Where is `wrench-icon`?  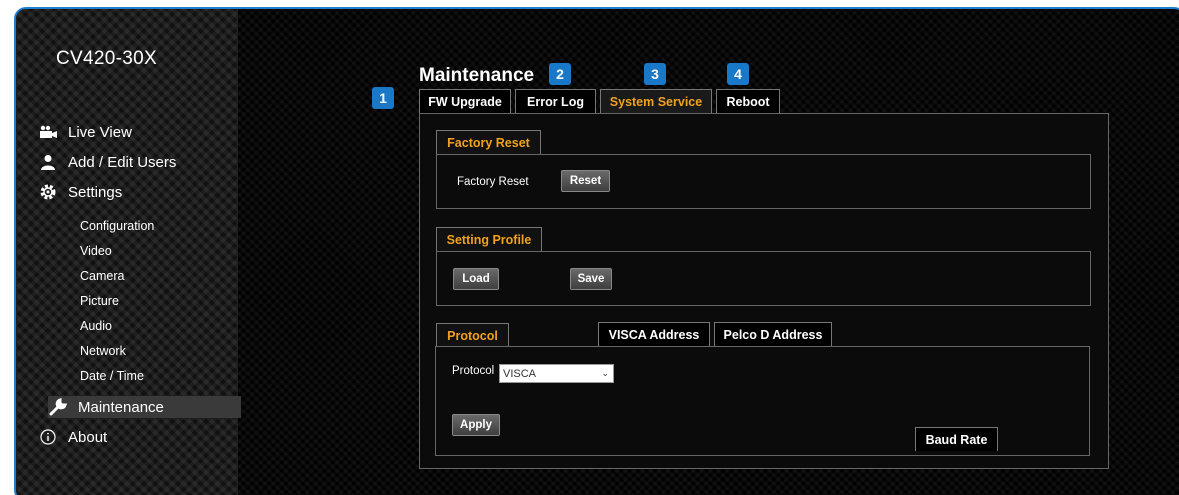
wrench-icon is located at coordinates (58, 407).